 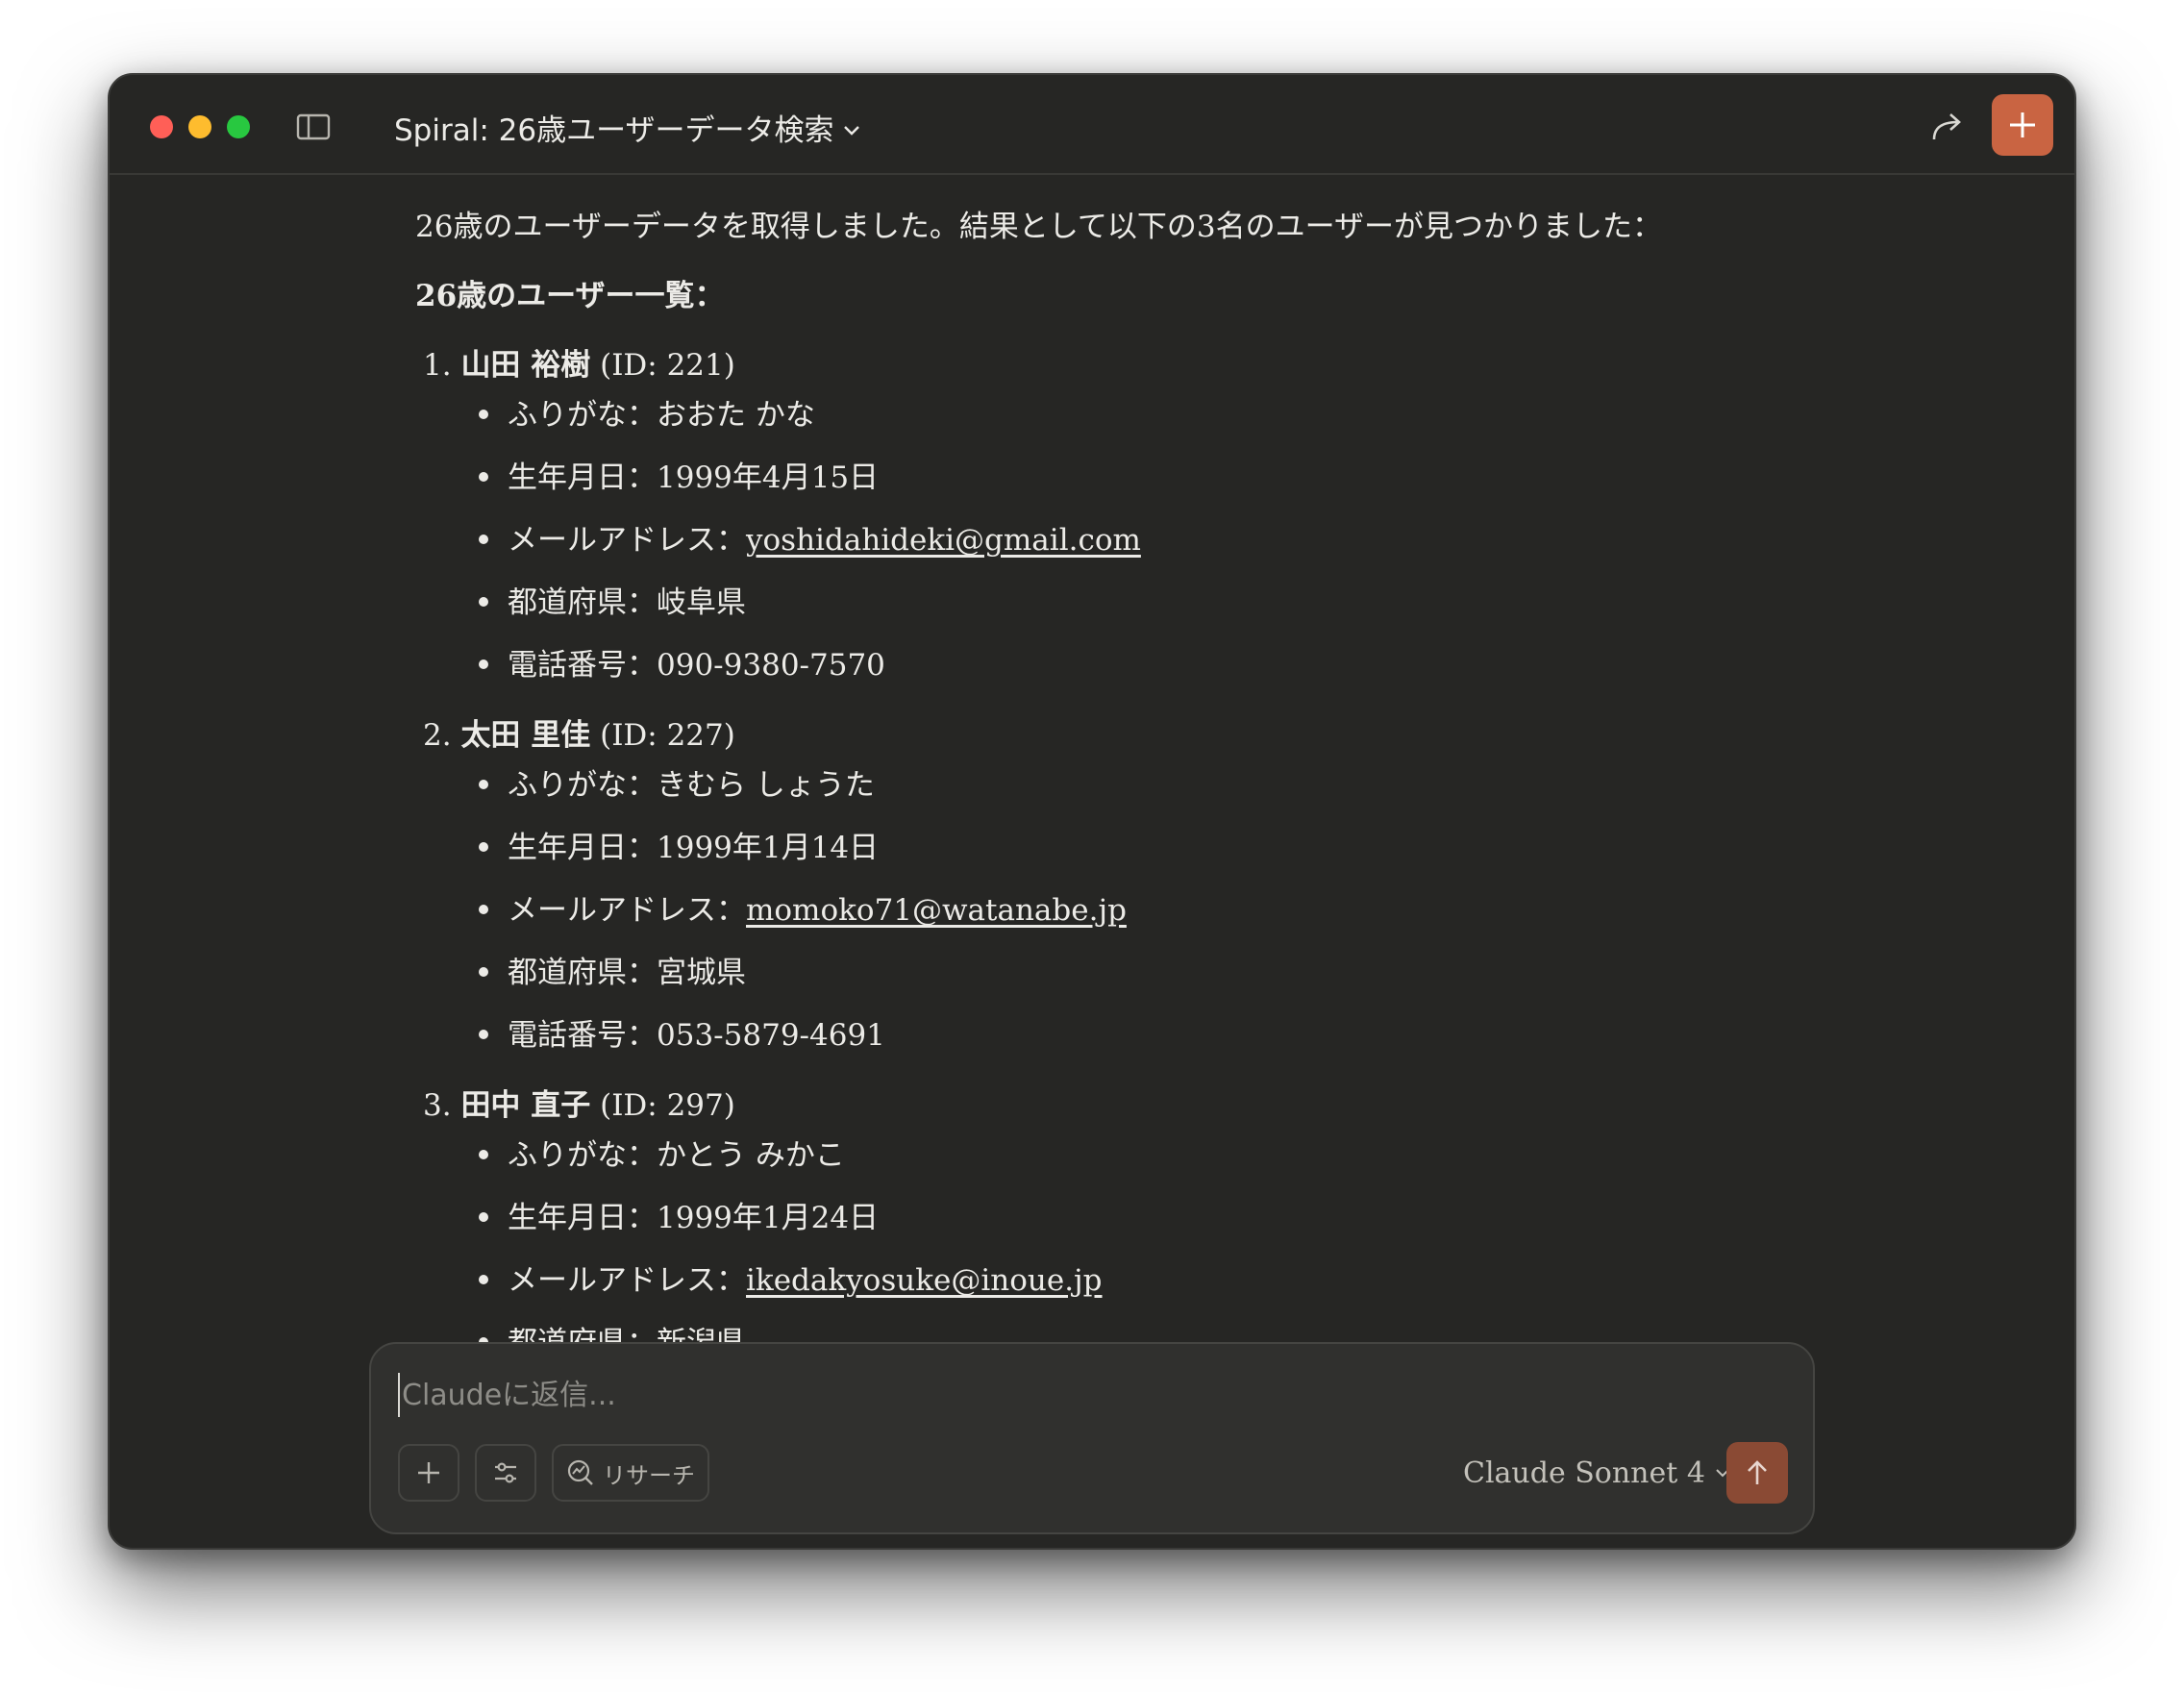 I want to click on prefecture-value: 宮城県, so click(x=701, y=973).